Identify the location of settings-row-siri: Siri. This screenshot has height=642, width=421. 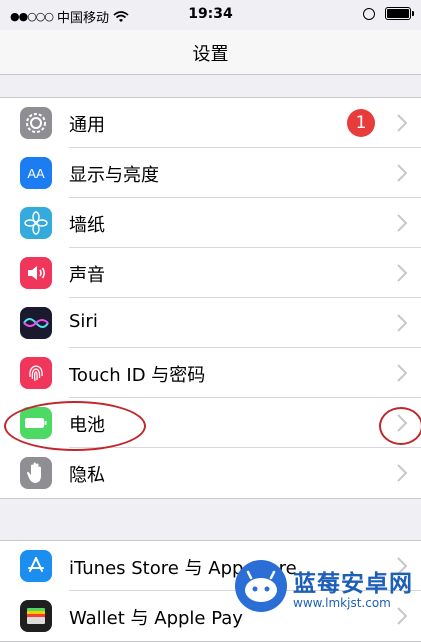
(210, 323).